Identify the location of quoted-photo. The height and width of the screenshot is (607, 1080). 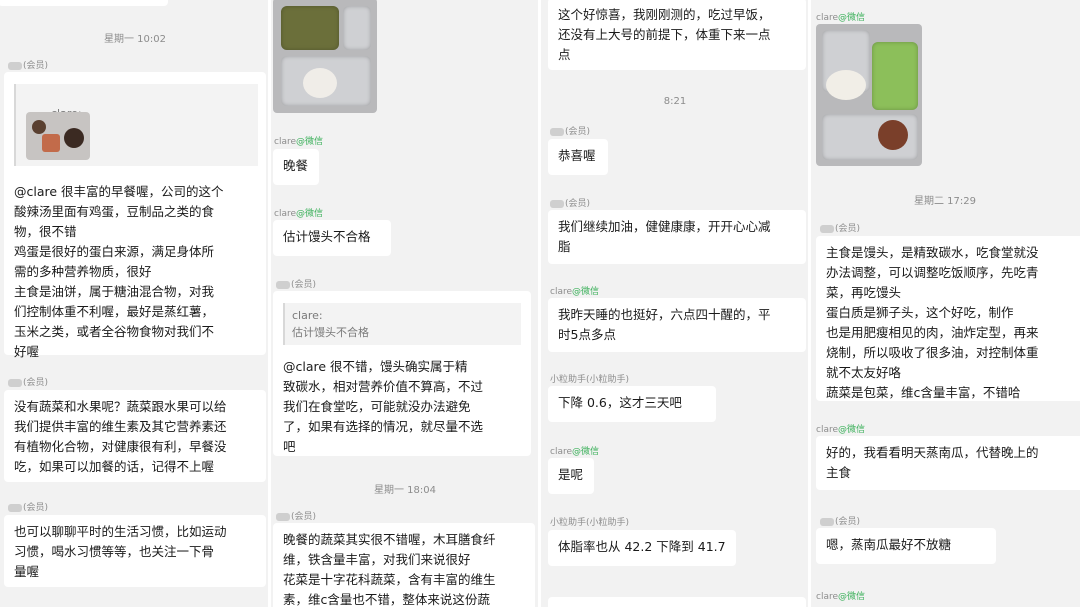
(58, 136).